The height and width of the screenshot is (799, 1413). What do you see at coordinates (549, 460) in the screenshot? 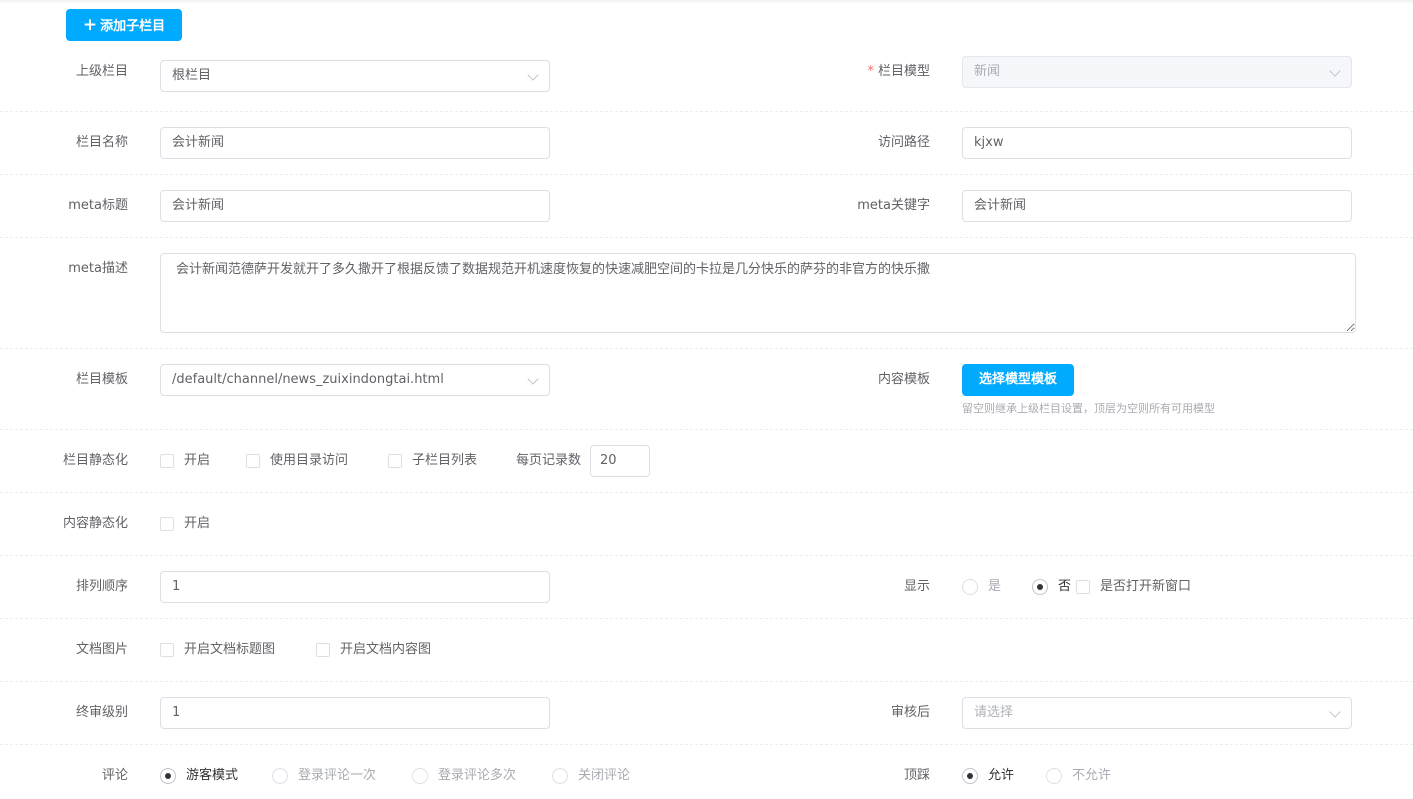
I see `per-page-label: 每页记录数` at bounding box center [549, 460].